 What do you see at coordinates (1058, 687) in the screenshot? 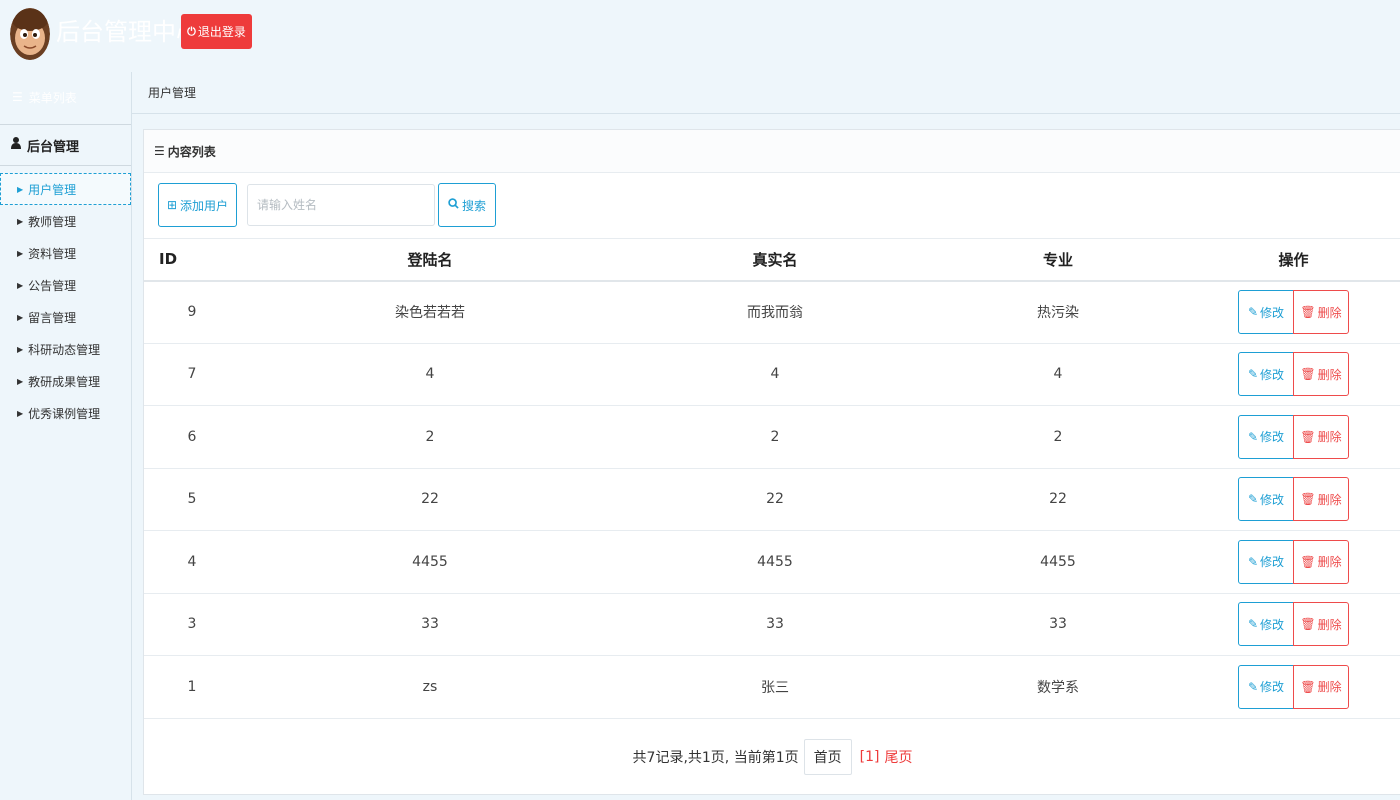
I see `cell-major: 数学系` at bounding box center [1058, 687].